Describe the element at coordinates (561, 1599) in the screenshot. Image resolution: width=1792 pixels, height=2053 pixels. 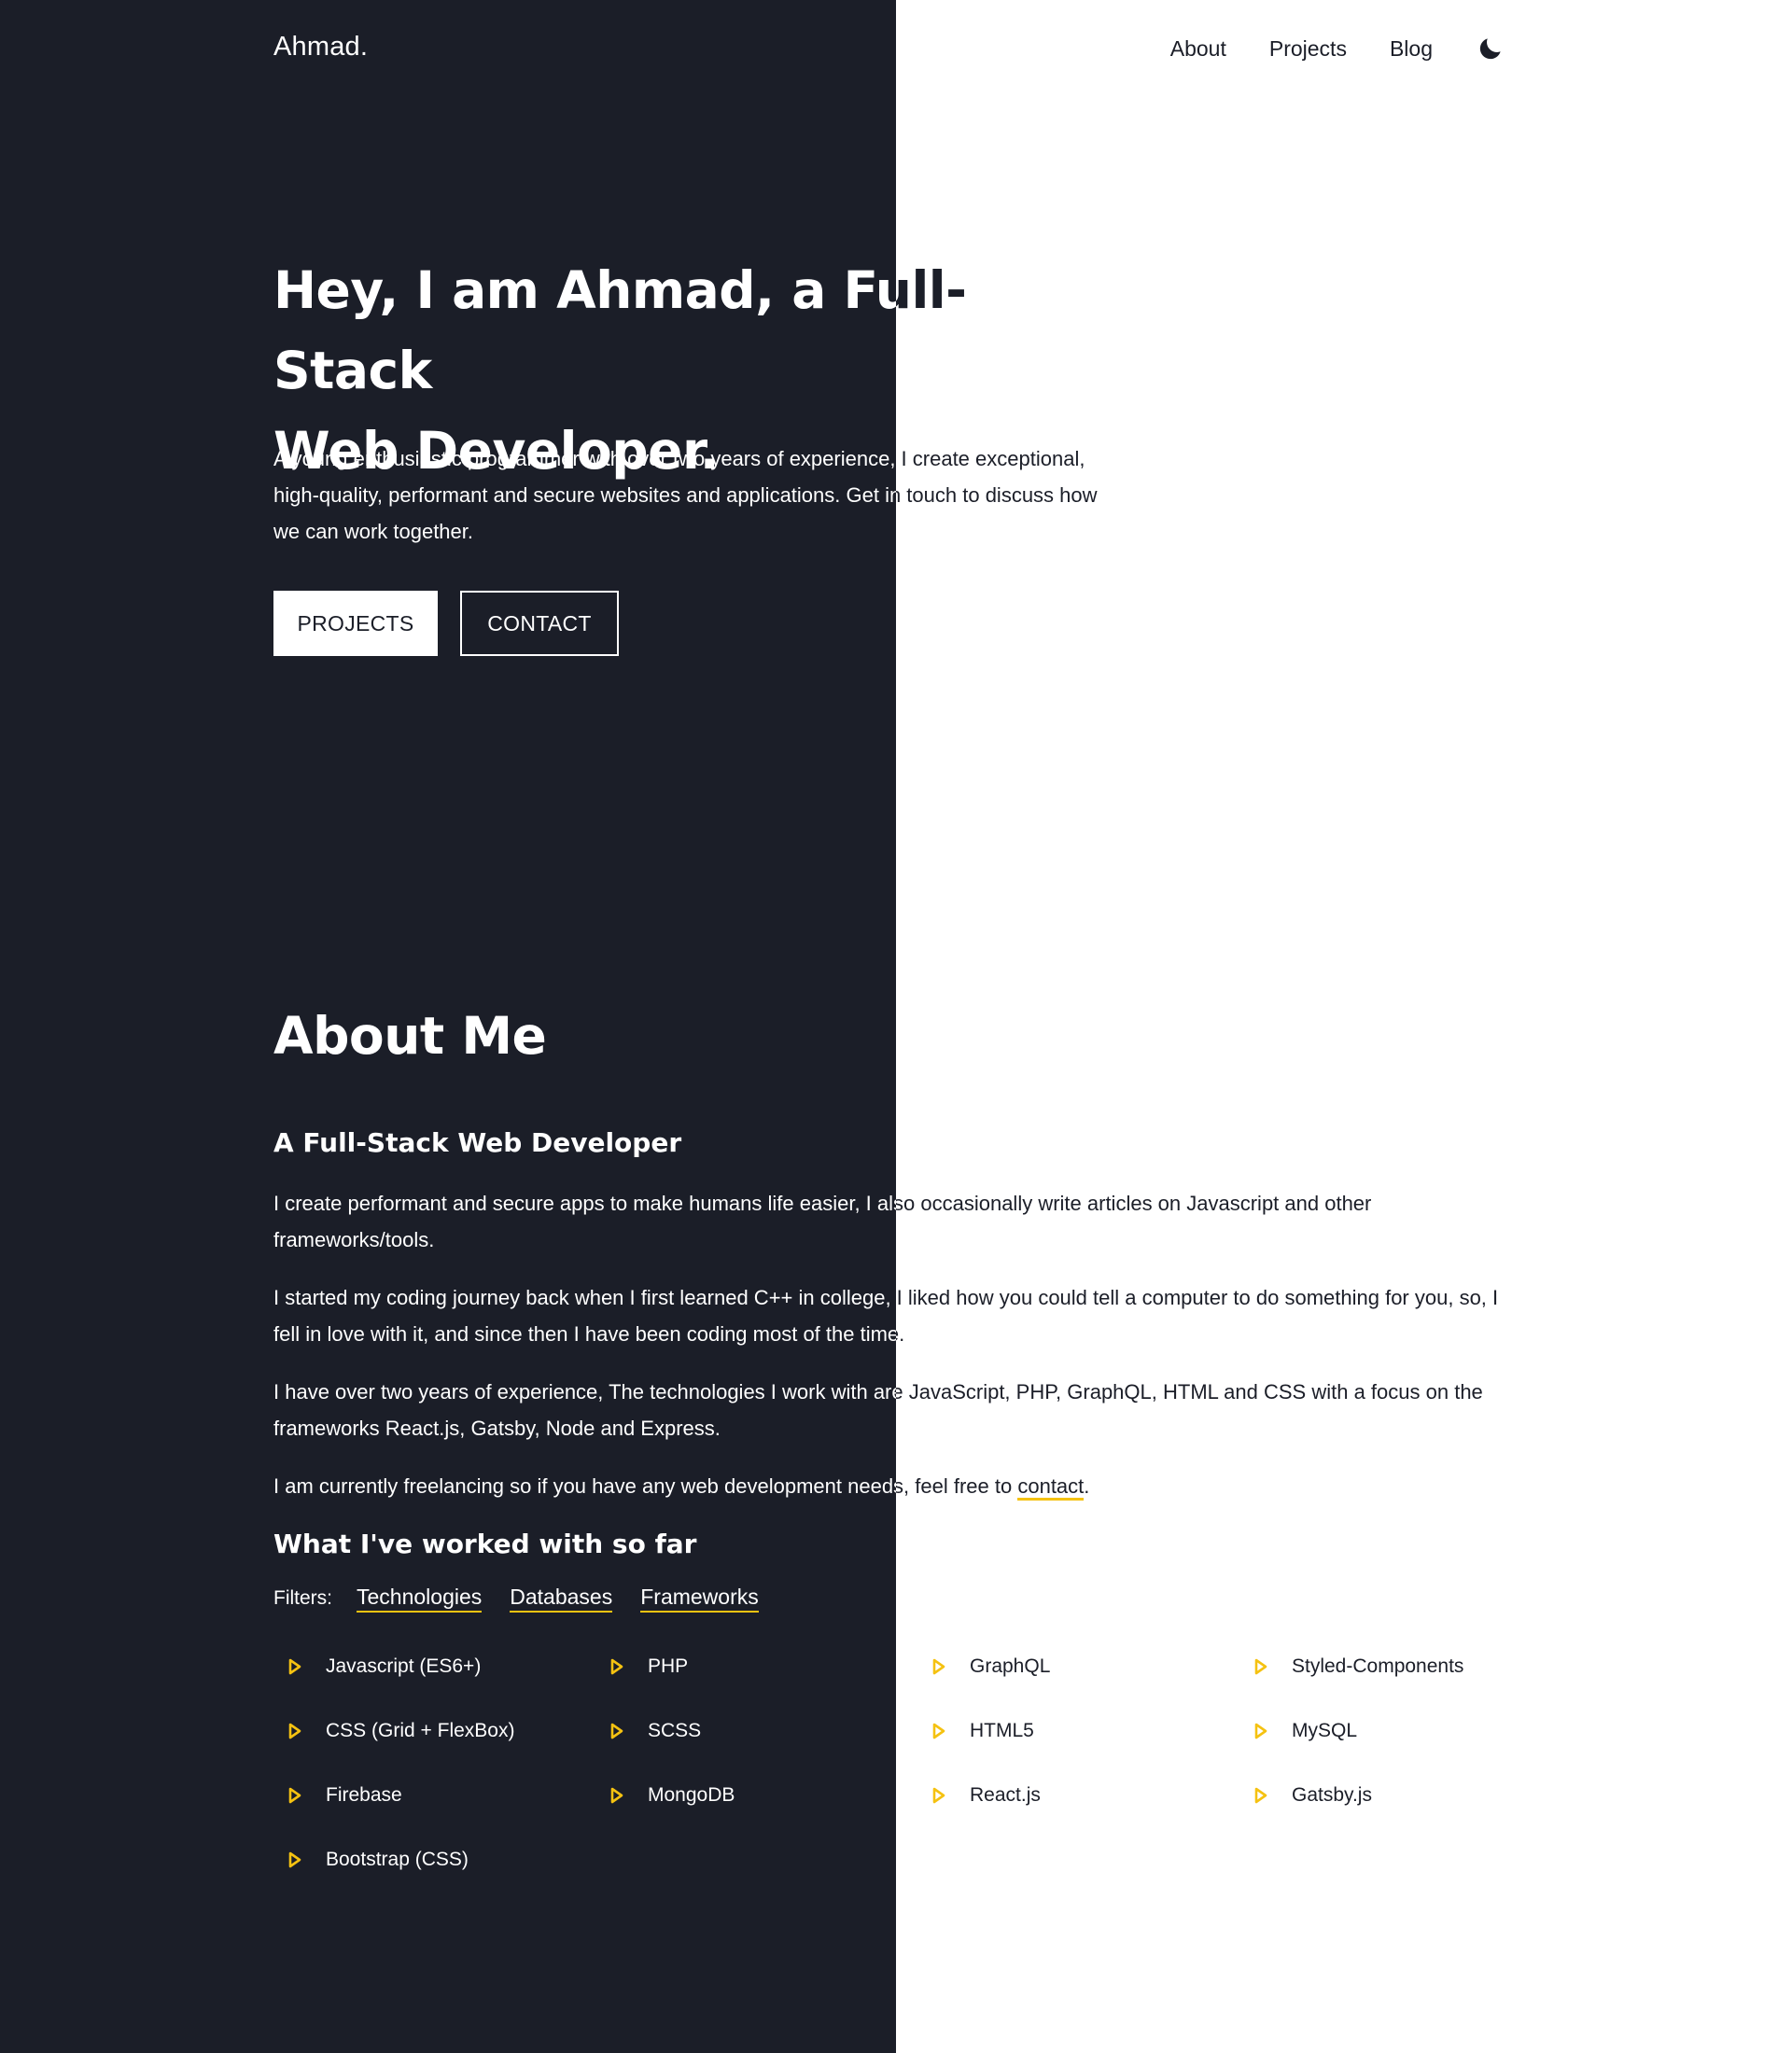
I see `filter-databases: Databases` at that location.